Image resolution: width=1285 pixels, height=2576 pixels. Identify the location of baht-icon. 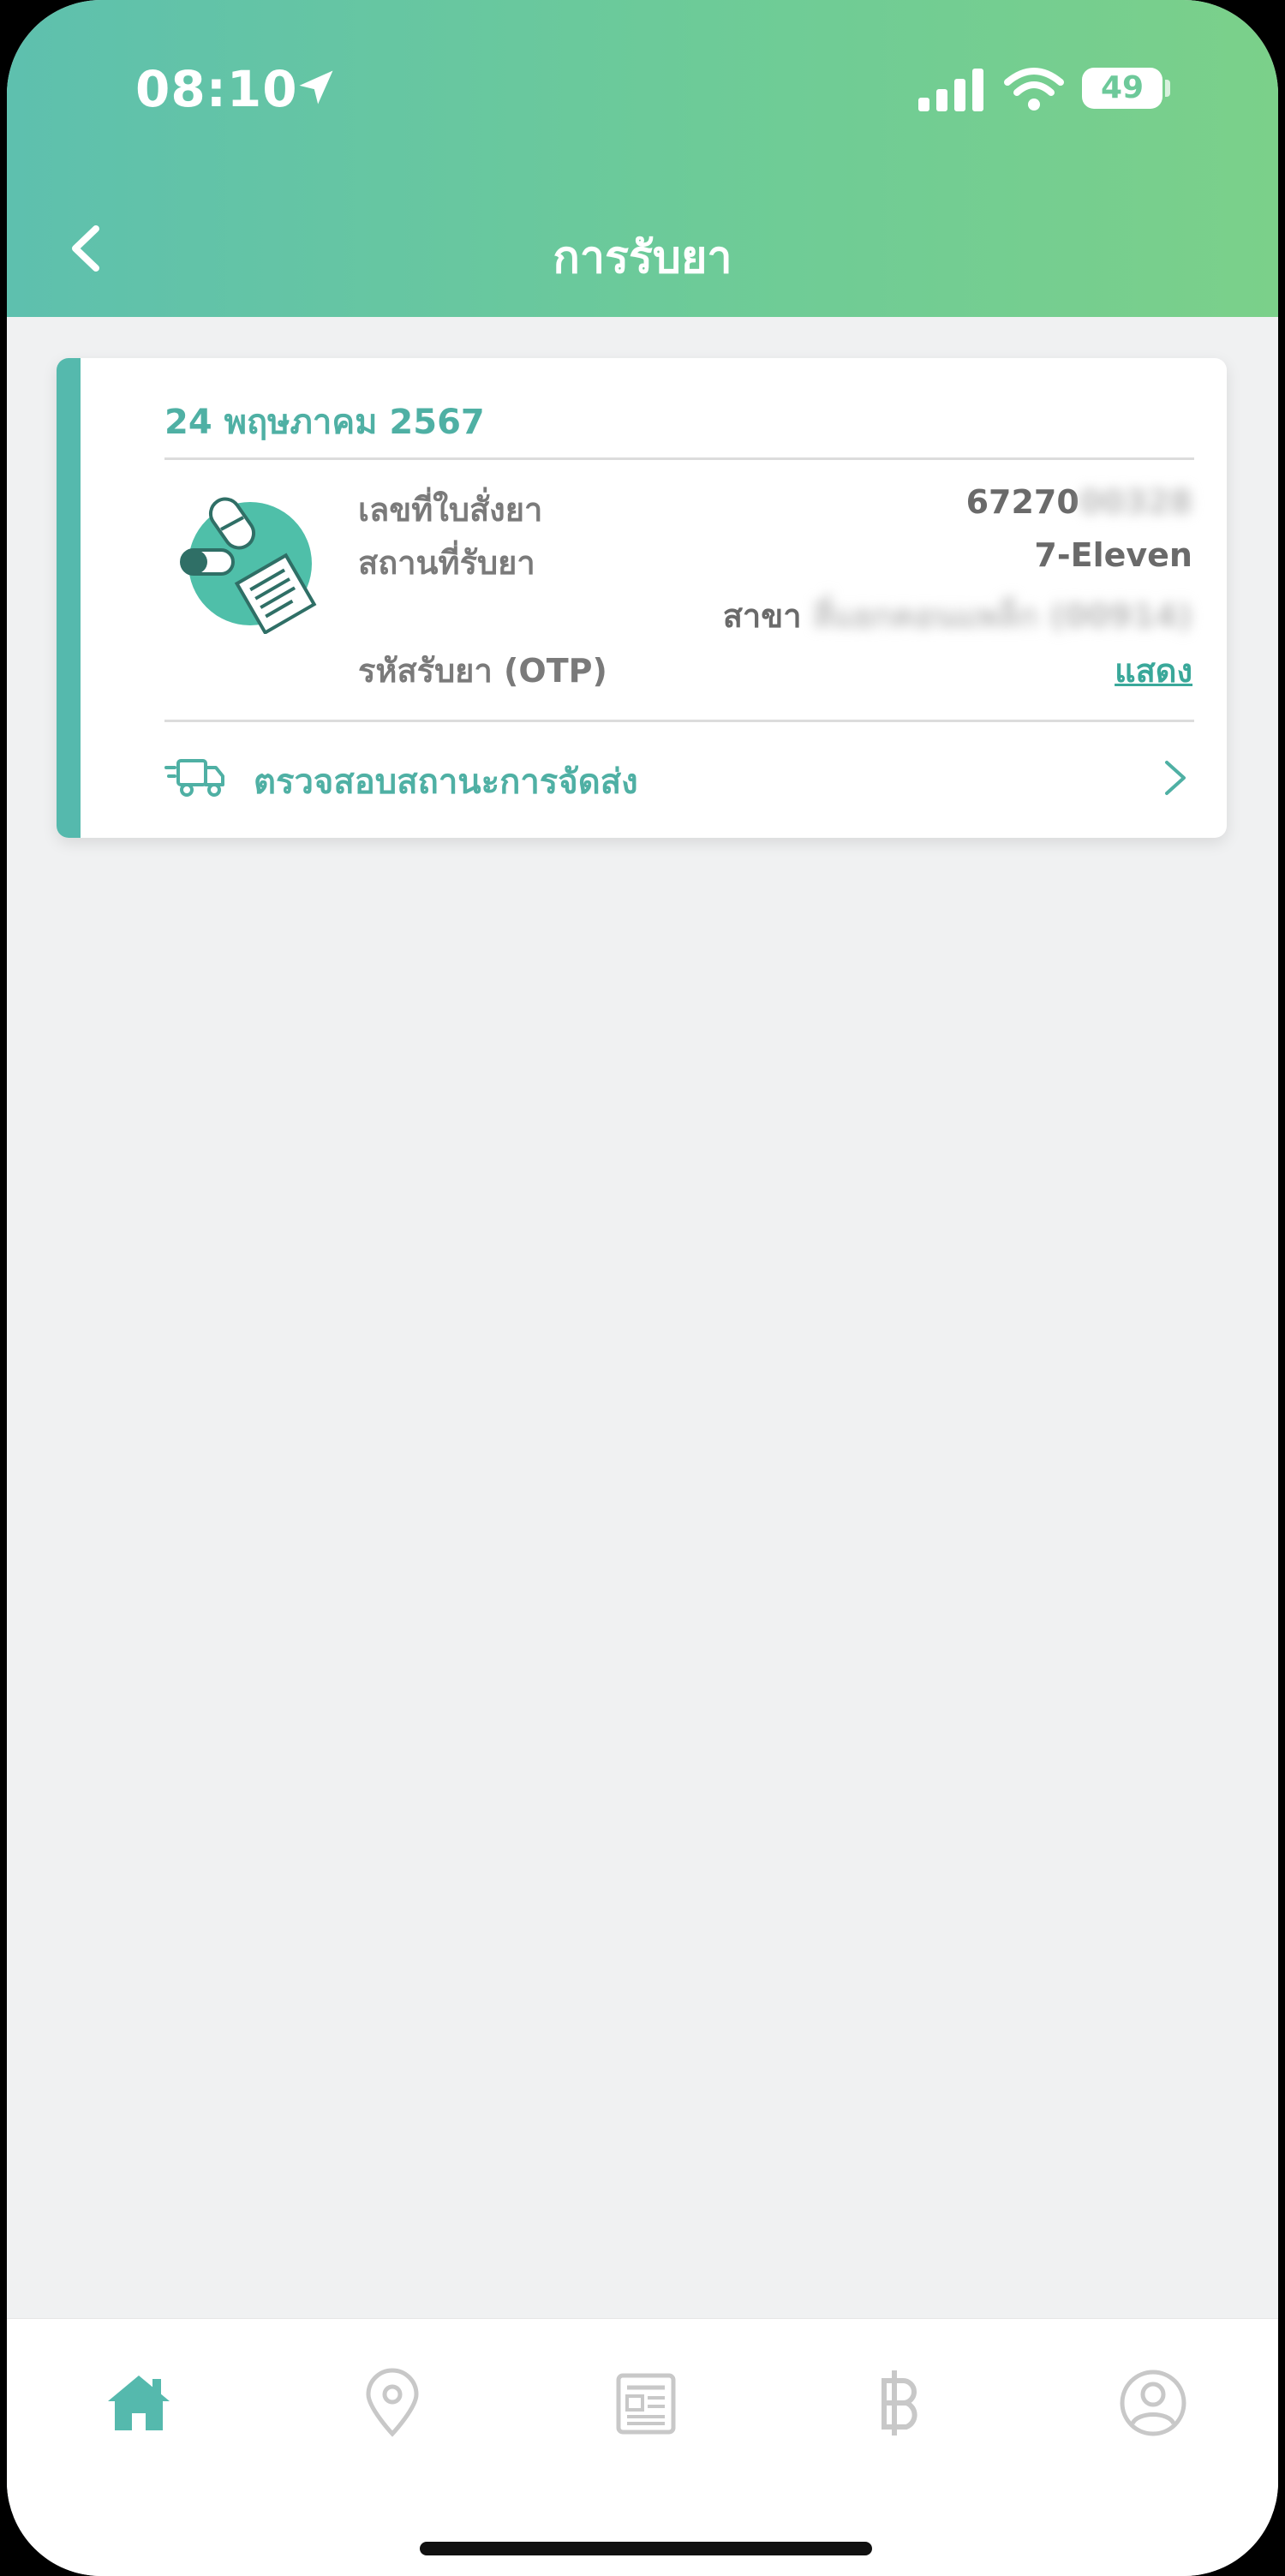
(899, 2403).